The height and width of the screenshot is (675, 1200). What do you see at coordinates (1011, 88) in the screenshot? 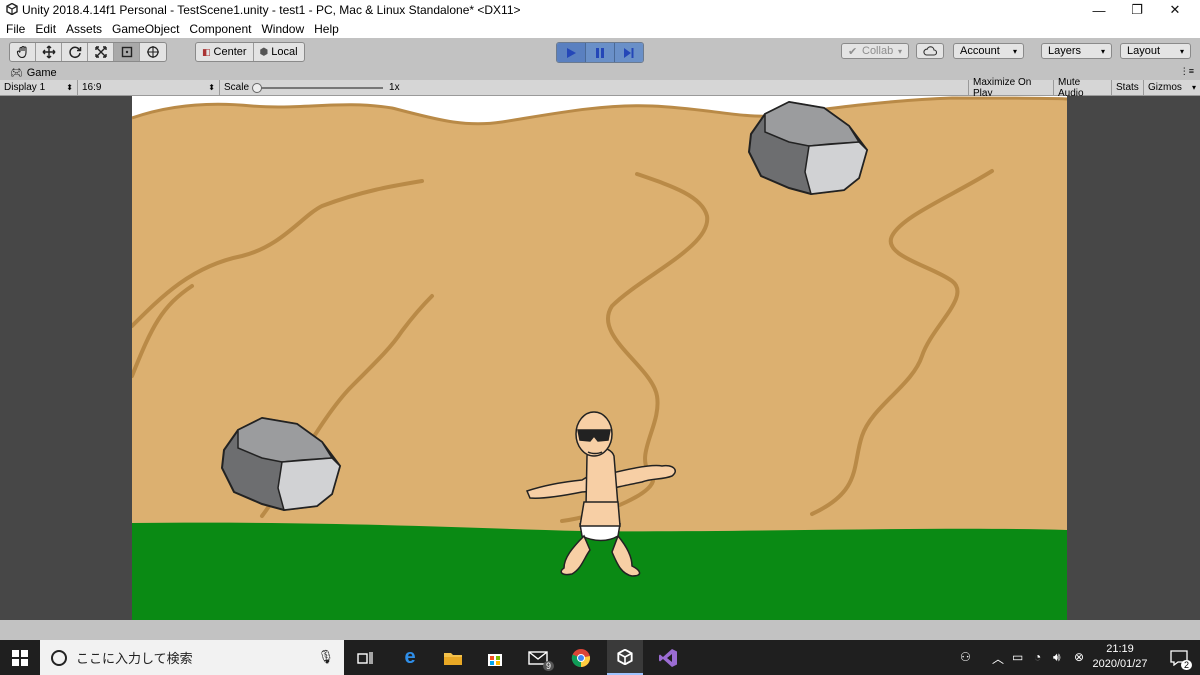
I see `maximize-on-play-toggle: Maximize On Play` at bounding box center [1011, 88].